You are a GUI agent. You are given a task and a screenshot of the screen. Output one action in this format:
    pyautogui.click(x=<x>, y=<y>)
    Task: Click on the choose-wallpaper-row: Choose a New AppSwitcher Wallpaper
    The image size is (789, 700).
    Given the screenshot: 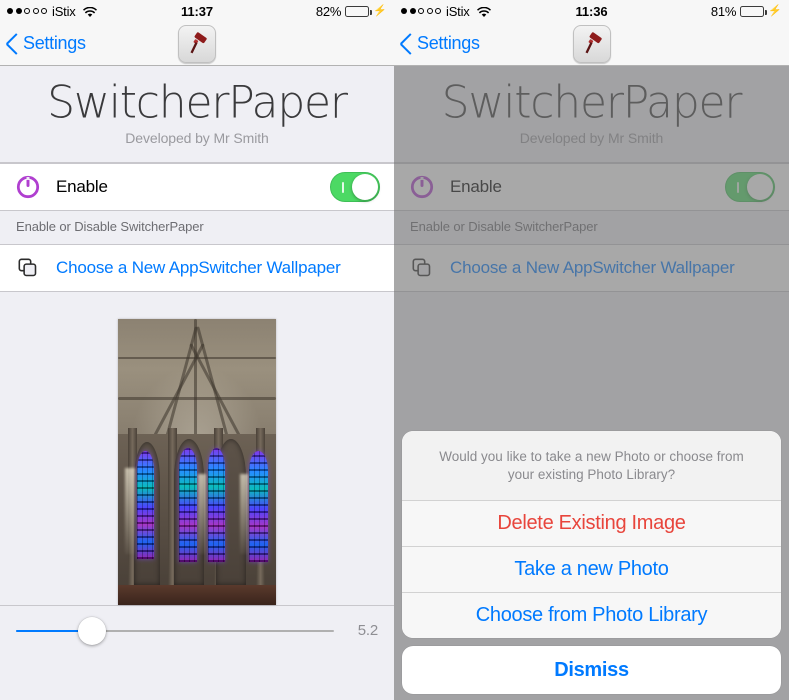 What is the action you would take?
    pyautogui.click(x=197, y=268)
    